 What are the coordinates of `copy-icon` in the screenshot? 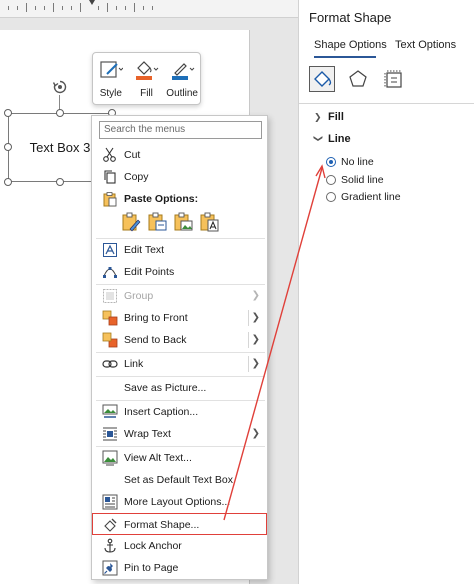 It's located at (110, 177).